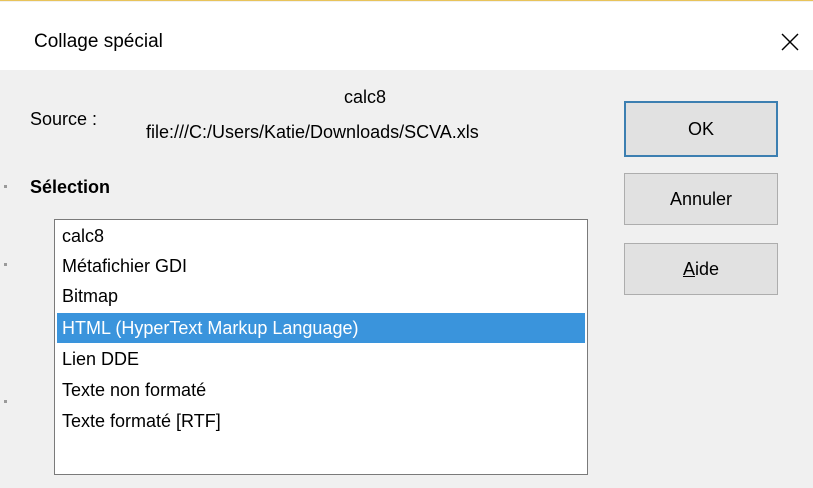  What do you see at coordinates (64, 119) in the screenshot?
I see `source-label: Source :` at bounding box center [64, 119].